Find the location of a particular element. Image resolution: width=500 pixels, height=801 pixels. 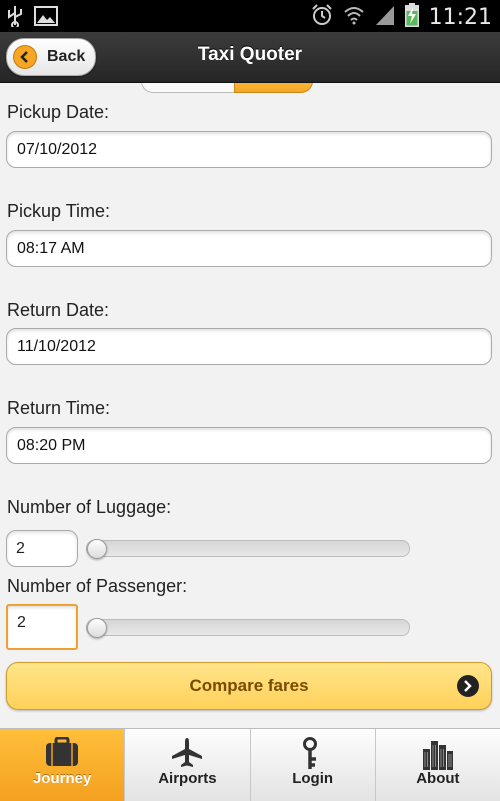

passenger-label: Number of Passenger: is located at coordinates (97, 586).